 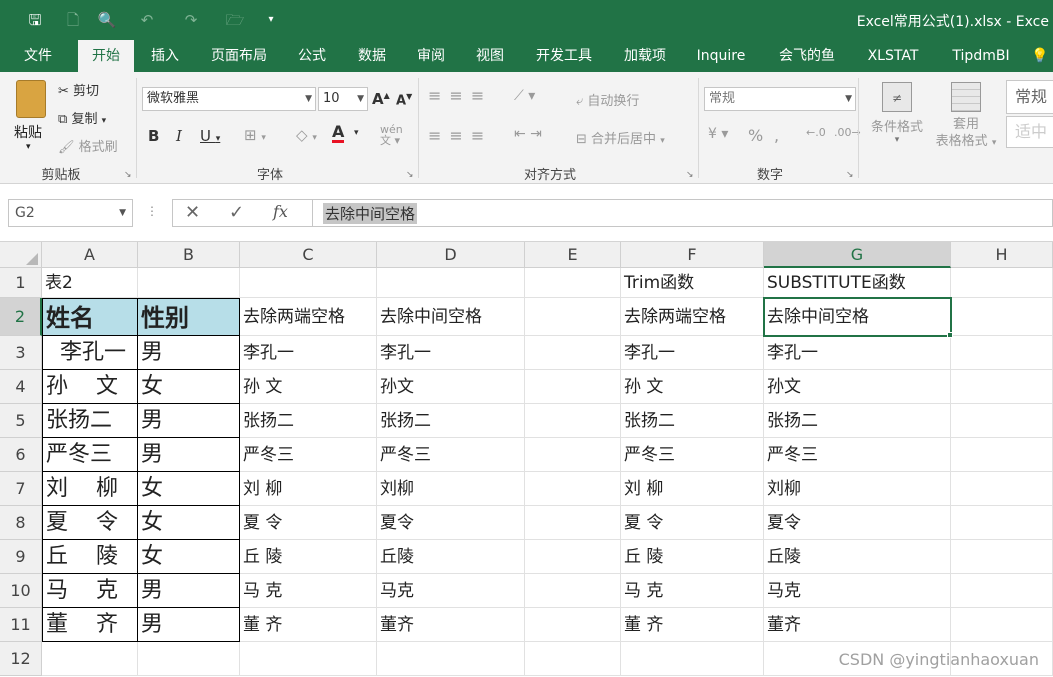 I want to click on cell-d3: 李孔一, so click(x=451, y=353).